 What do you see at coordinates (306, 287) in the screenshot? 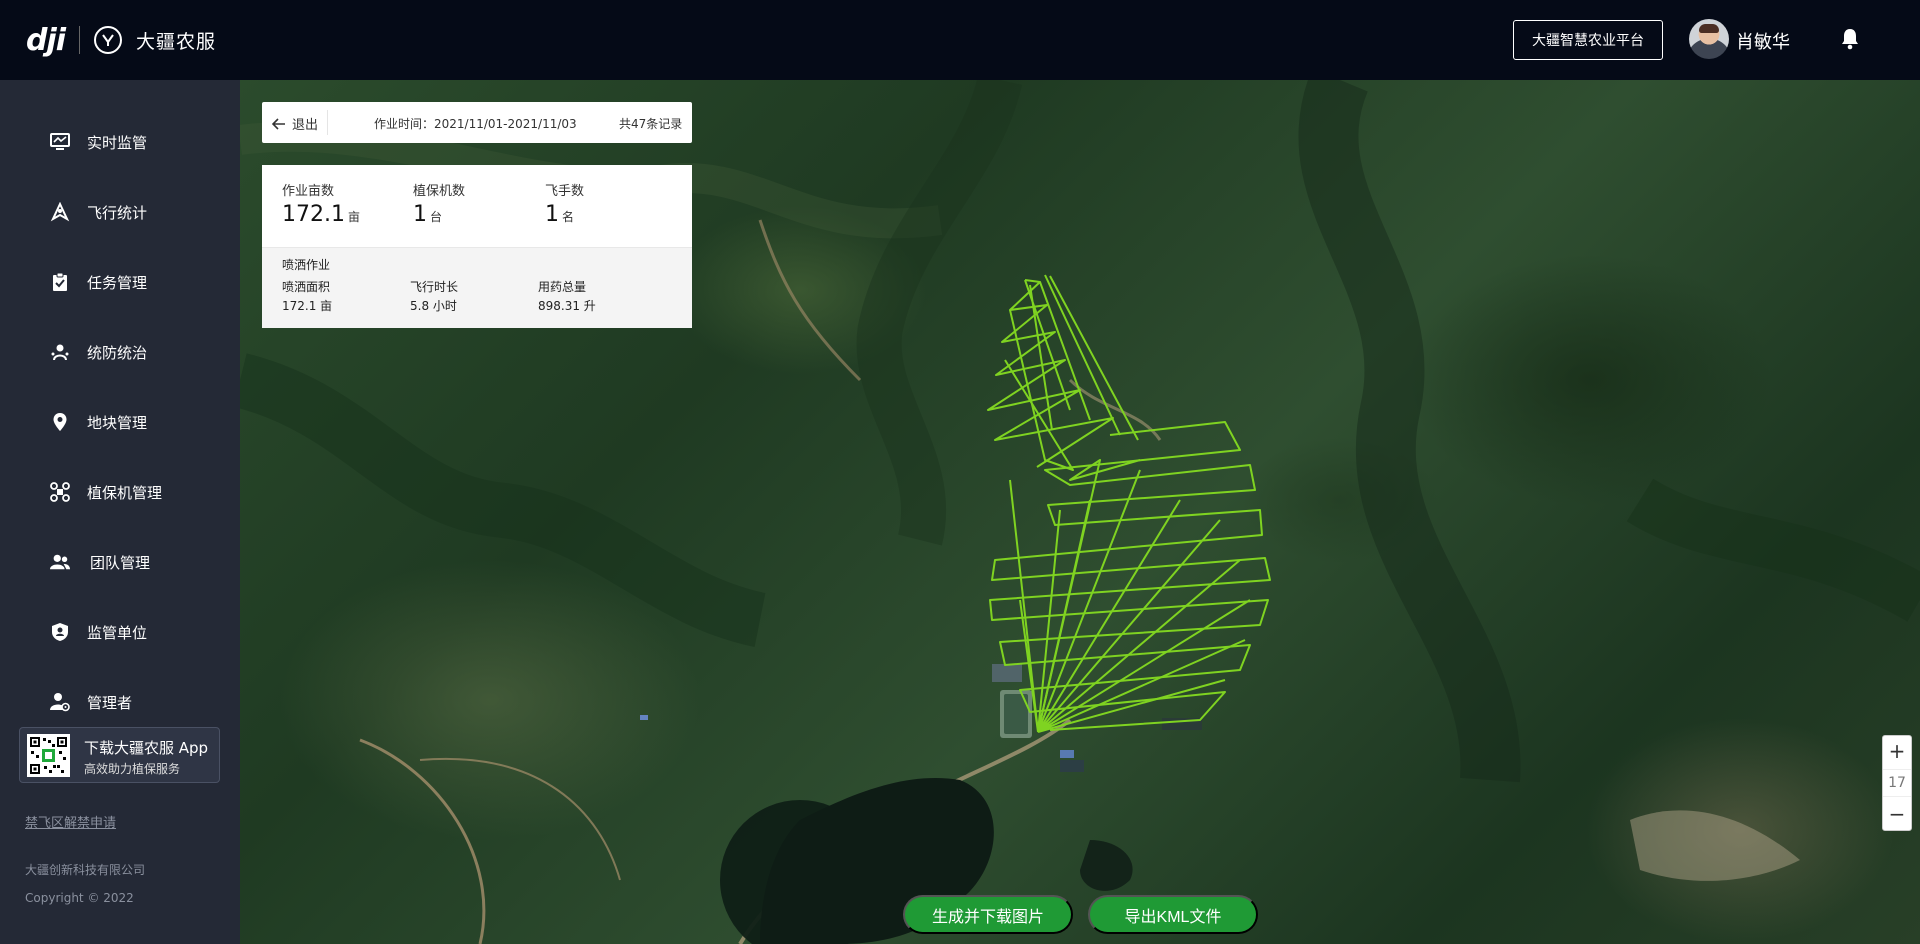
I see `spray-area-label: 喷洒面积` at bounding box center [306, 287].